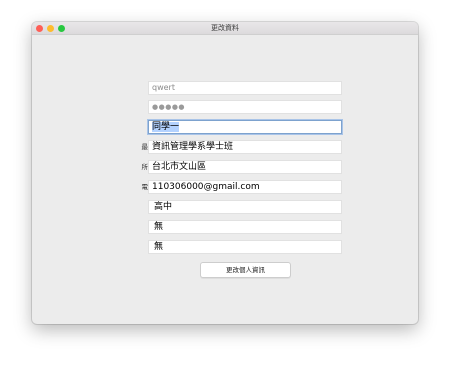 The image size is (452, 368). What do you see at coordinates (245, 227) in the screenshot?
I see `experience-field: 無` at bounding box center [245, 227].